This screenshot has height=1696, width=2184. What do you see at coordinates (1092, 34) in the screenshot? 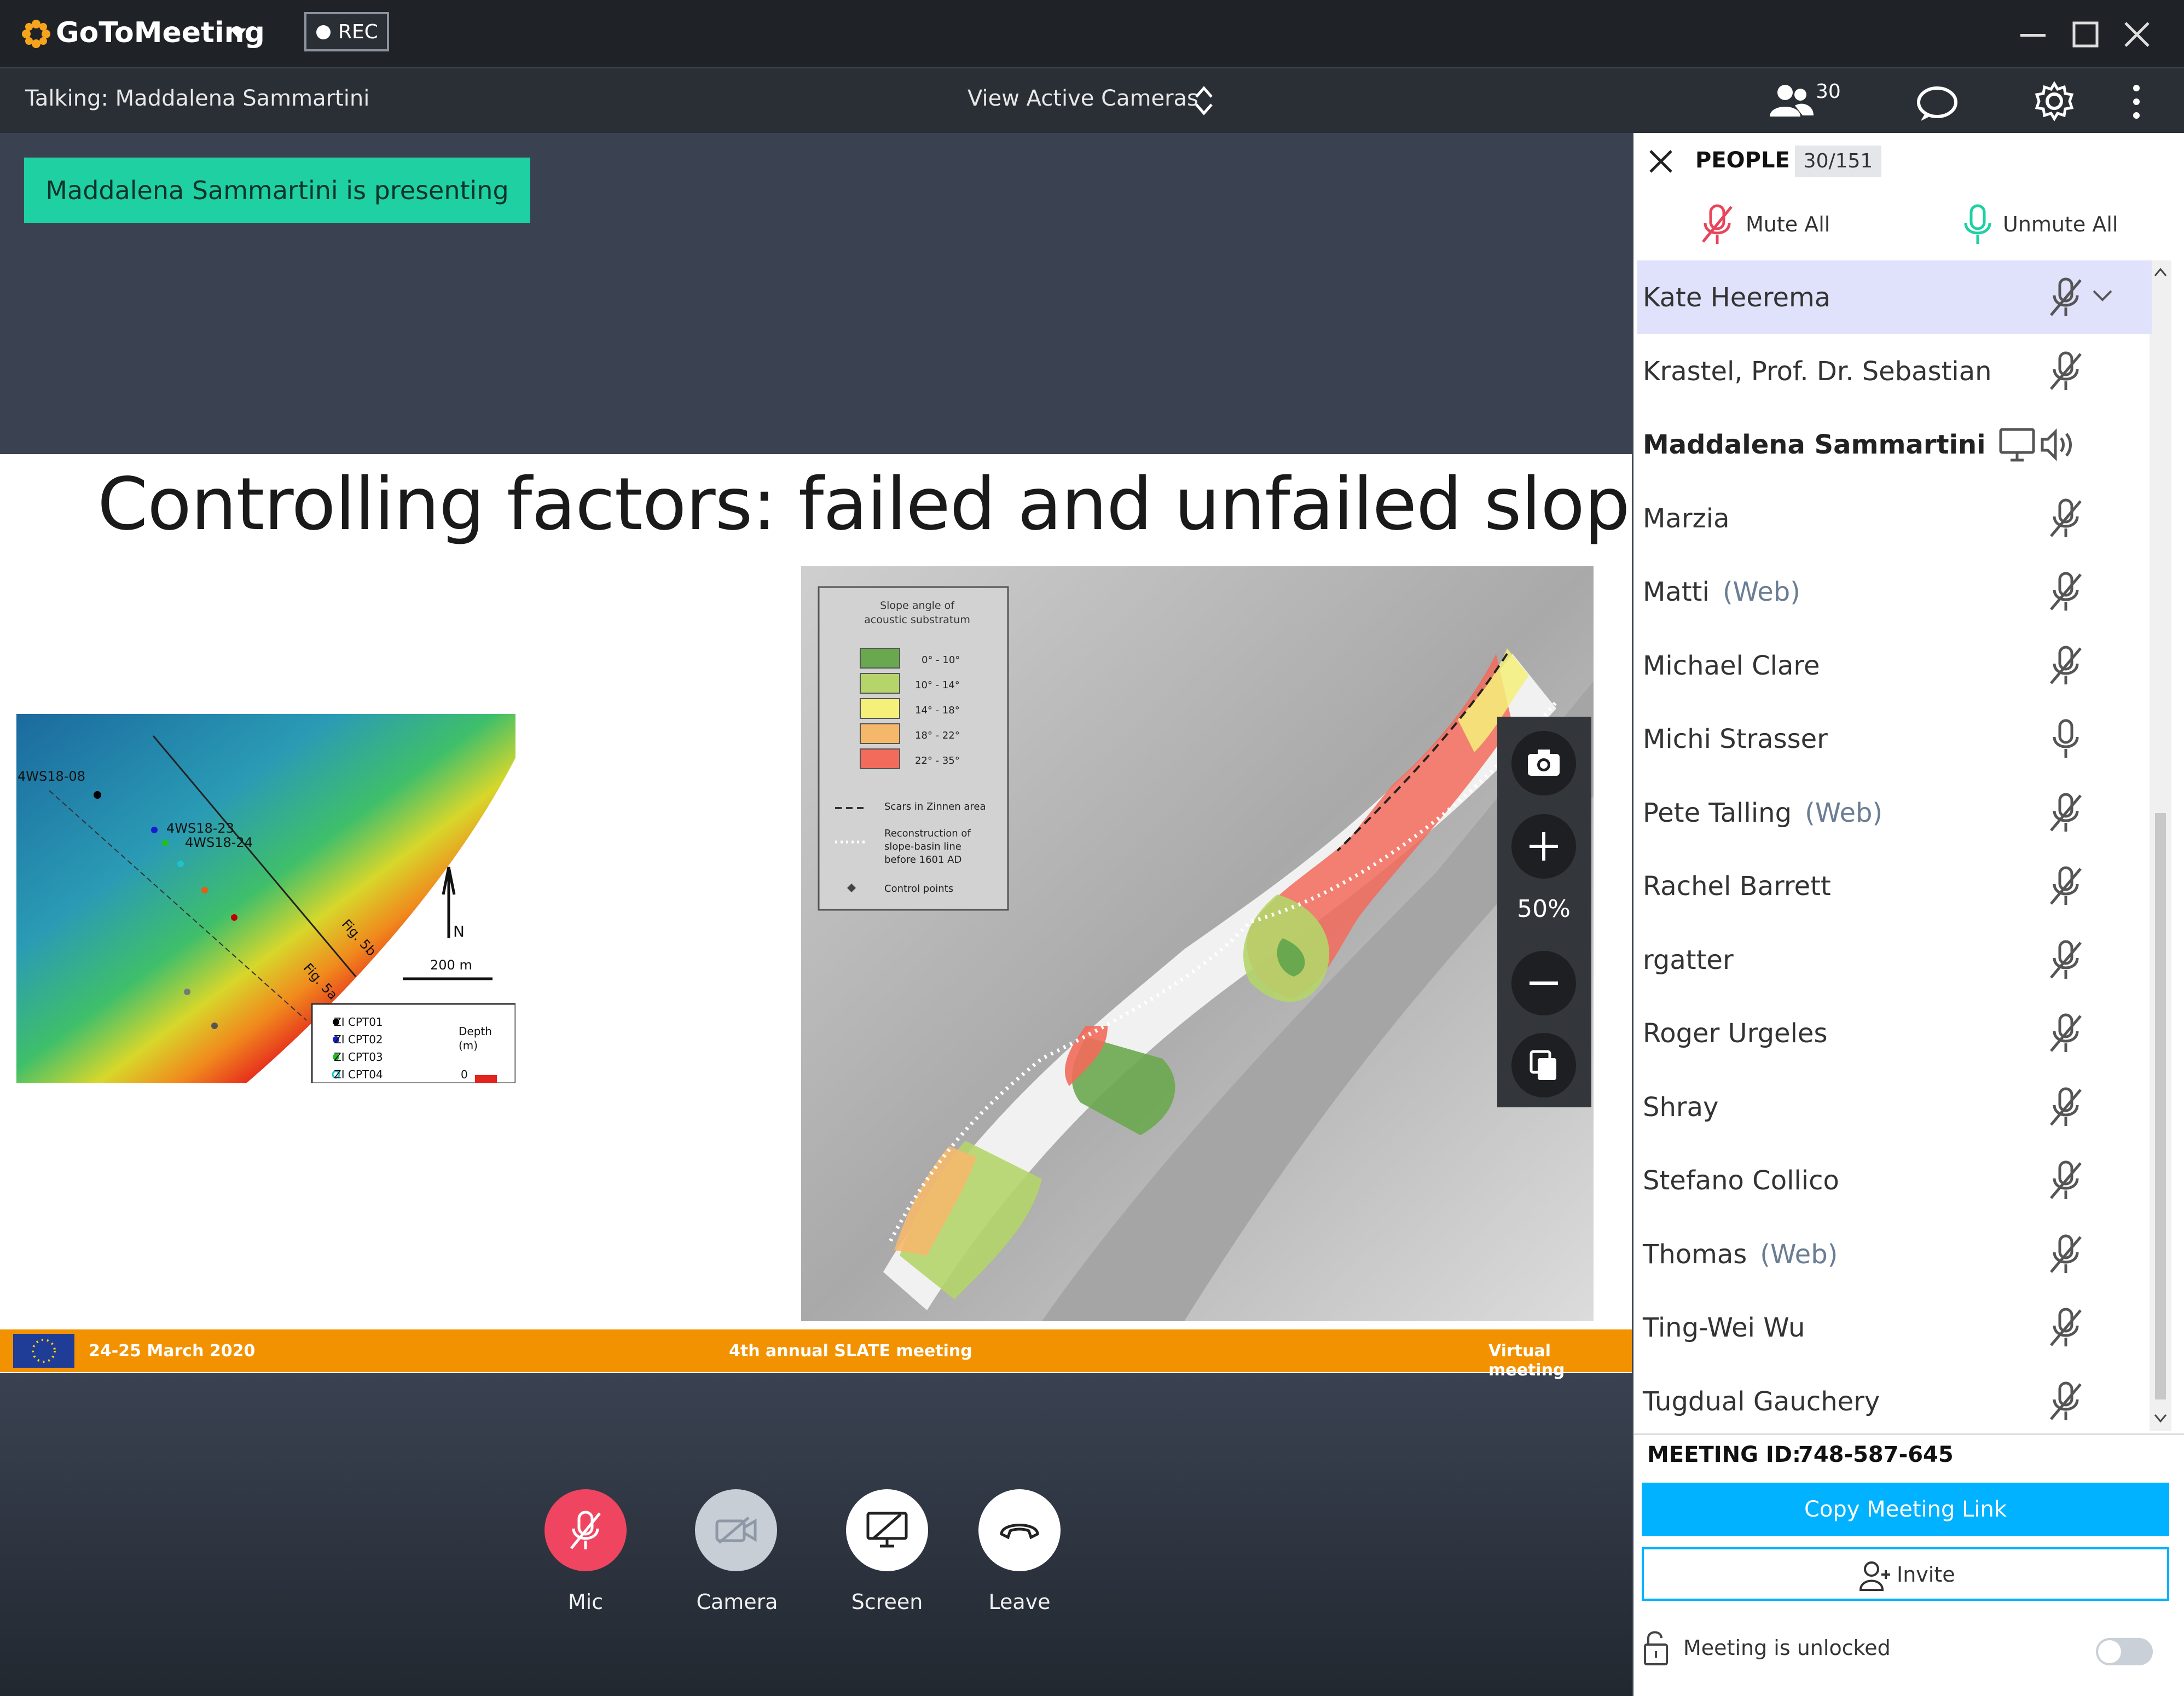
I see `title-bar: GoToMeeting REC` at bounding box center [1092, 34].